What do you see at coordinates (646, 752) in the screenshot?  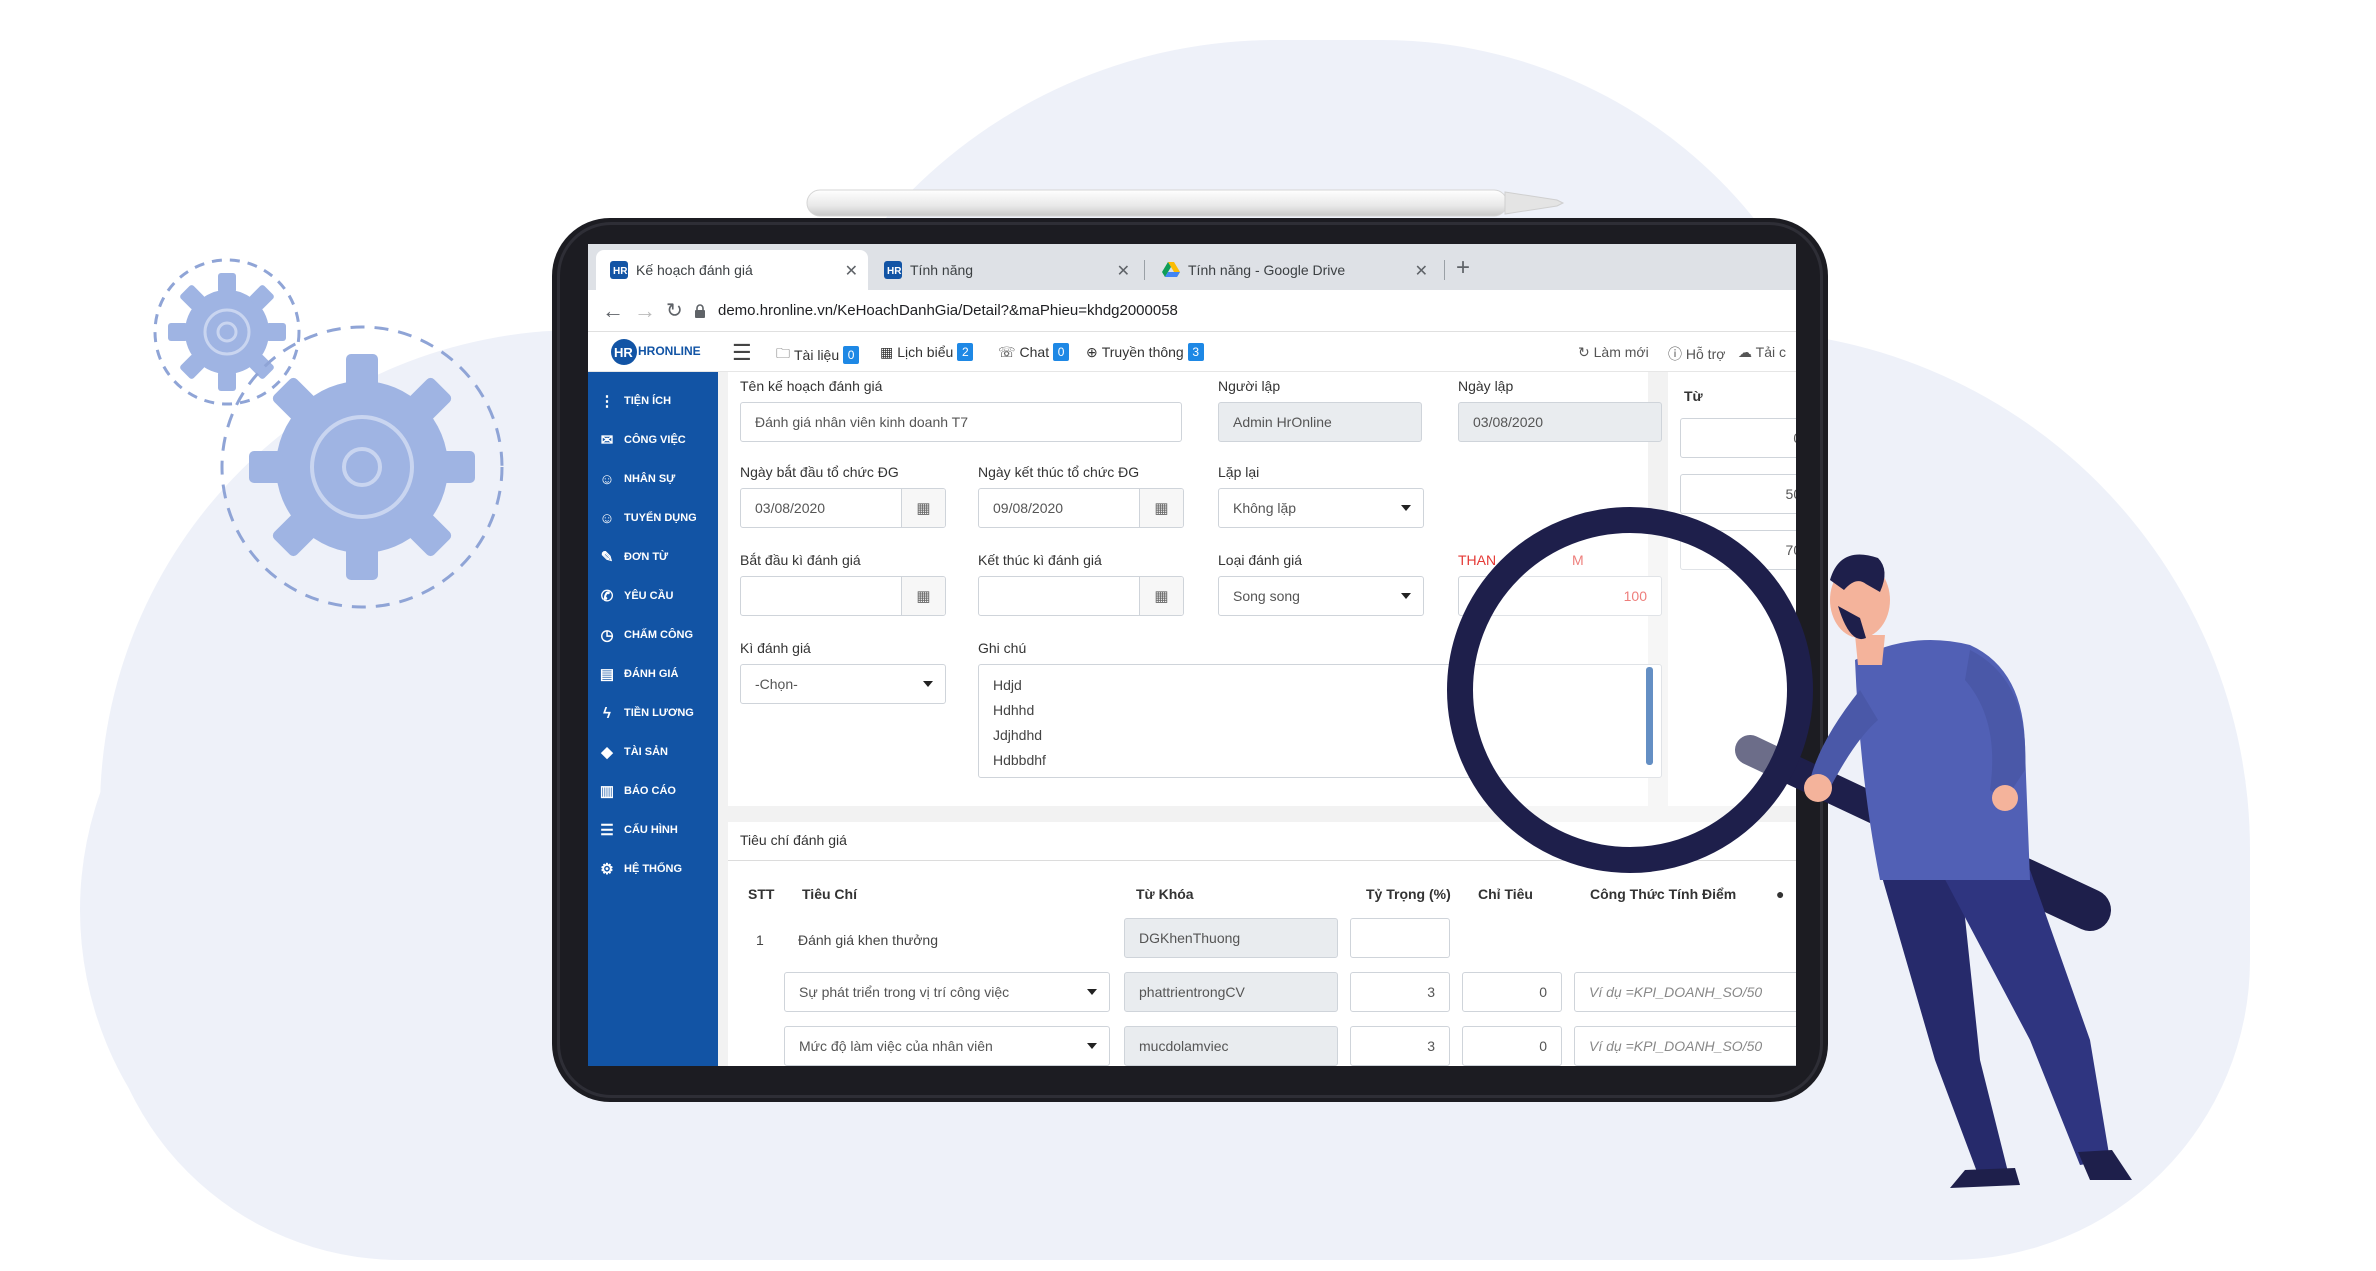 I see `sidebar-item-label: TÀI SẢN` at bounding box center [646, 752].